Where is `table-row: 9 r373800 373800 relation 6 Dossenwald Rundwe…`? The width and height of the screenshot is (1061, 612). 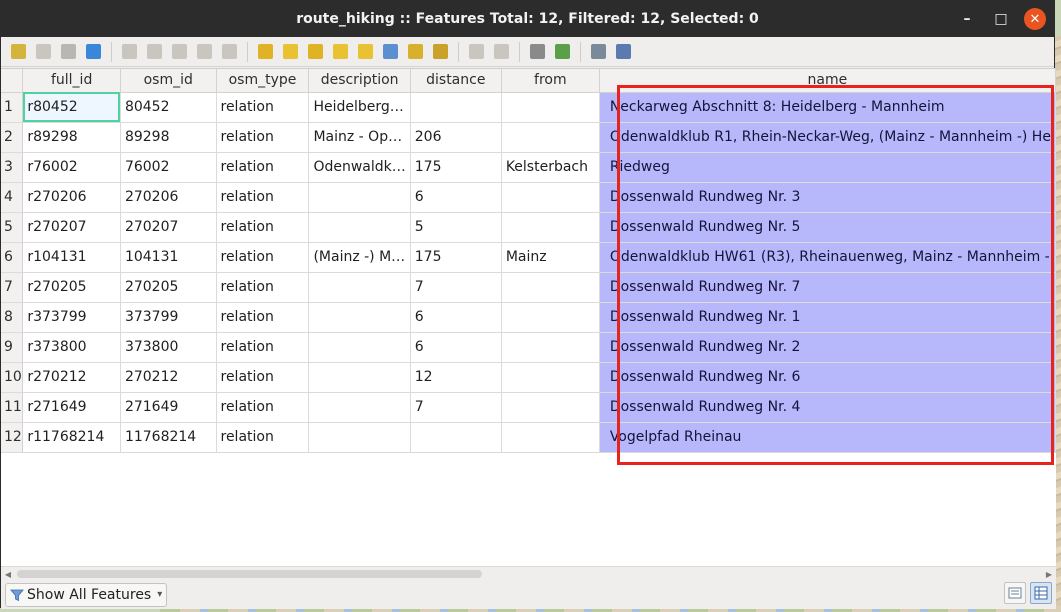
table-row: 9 r373800 373800 relation 6 Dossenwald Rundwe… is located at coordinates (528, 347).